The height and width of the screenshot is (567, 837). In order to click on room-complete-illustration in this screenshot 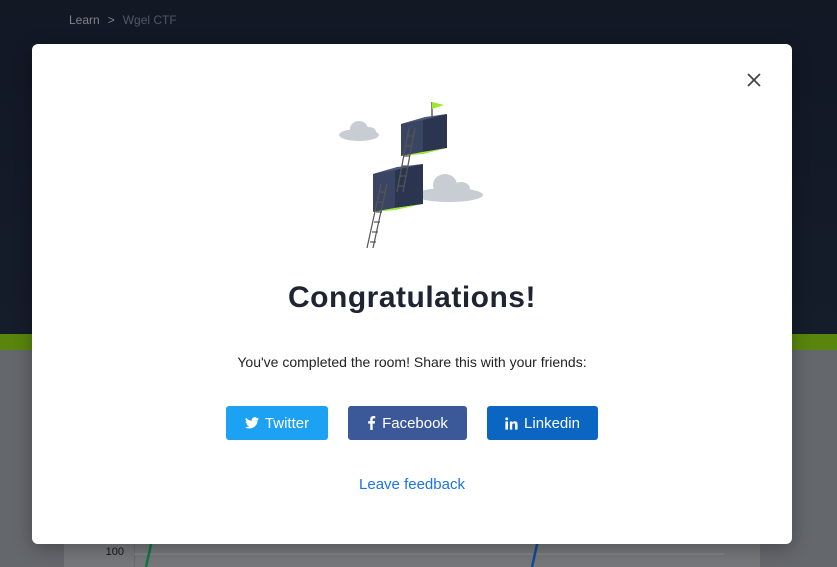, I will do `click(411, 175)`.